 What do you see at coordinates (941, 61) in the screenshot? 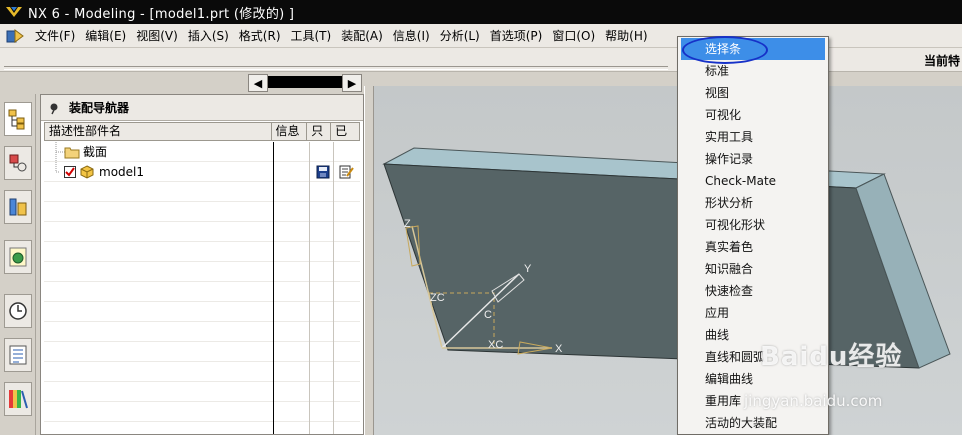
I see `current-feature-label: 当前特` at bounding box center [941, 61].